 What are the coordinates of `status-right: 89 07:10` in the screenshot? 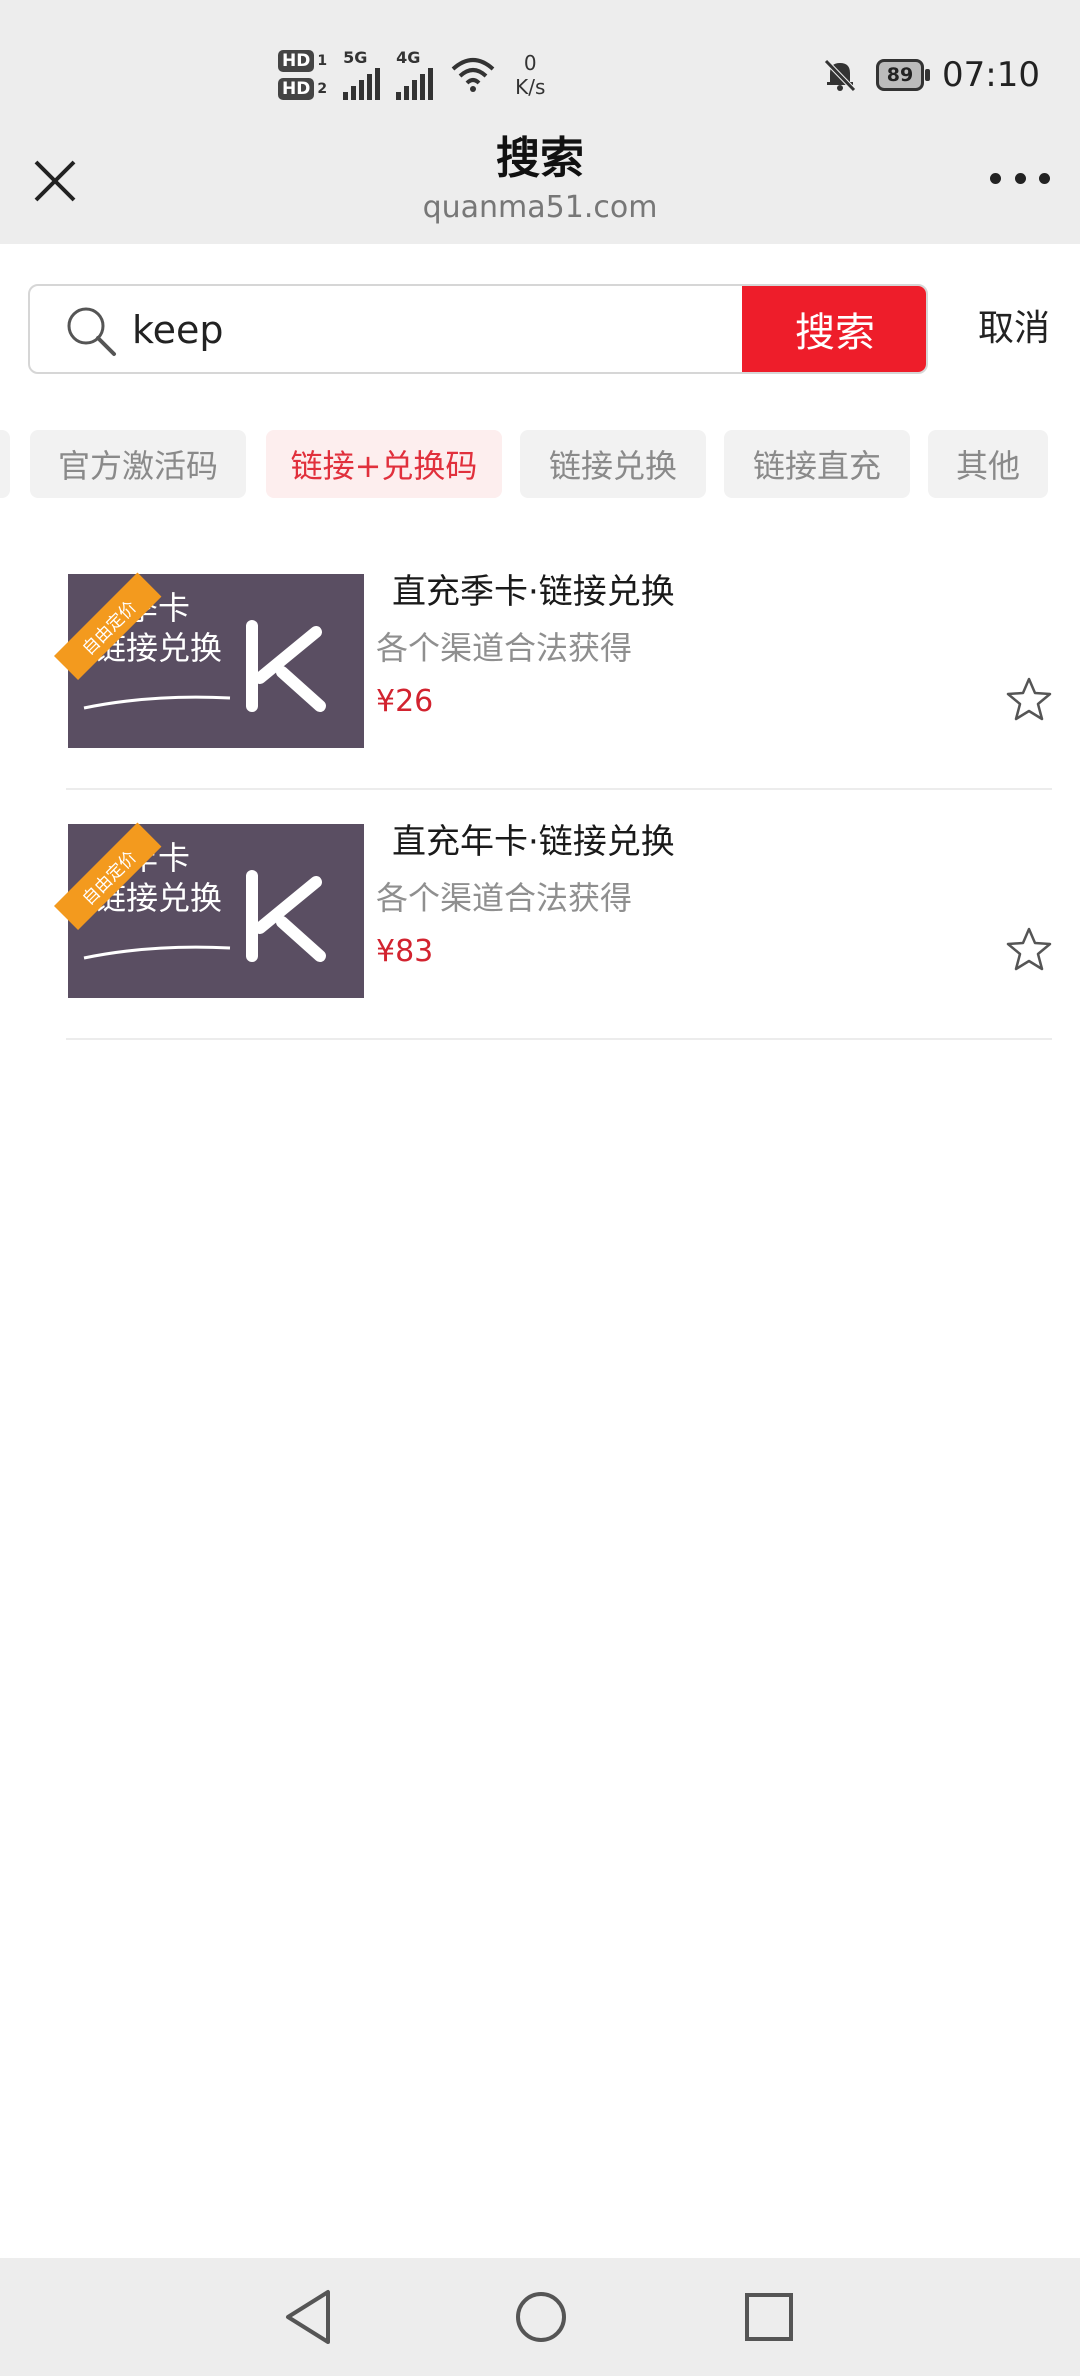 It's located at (931, 75).